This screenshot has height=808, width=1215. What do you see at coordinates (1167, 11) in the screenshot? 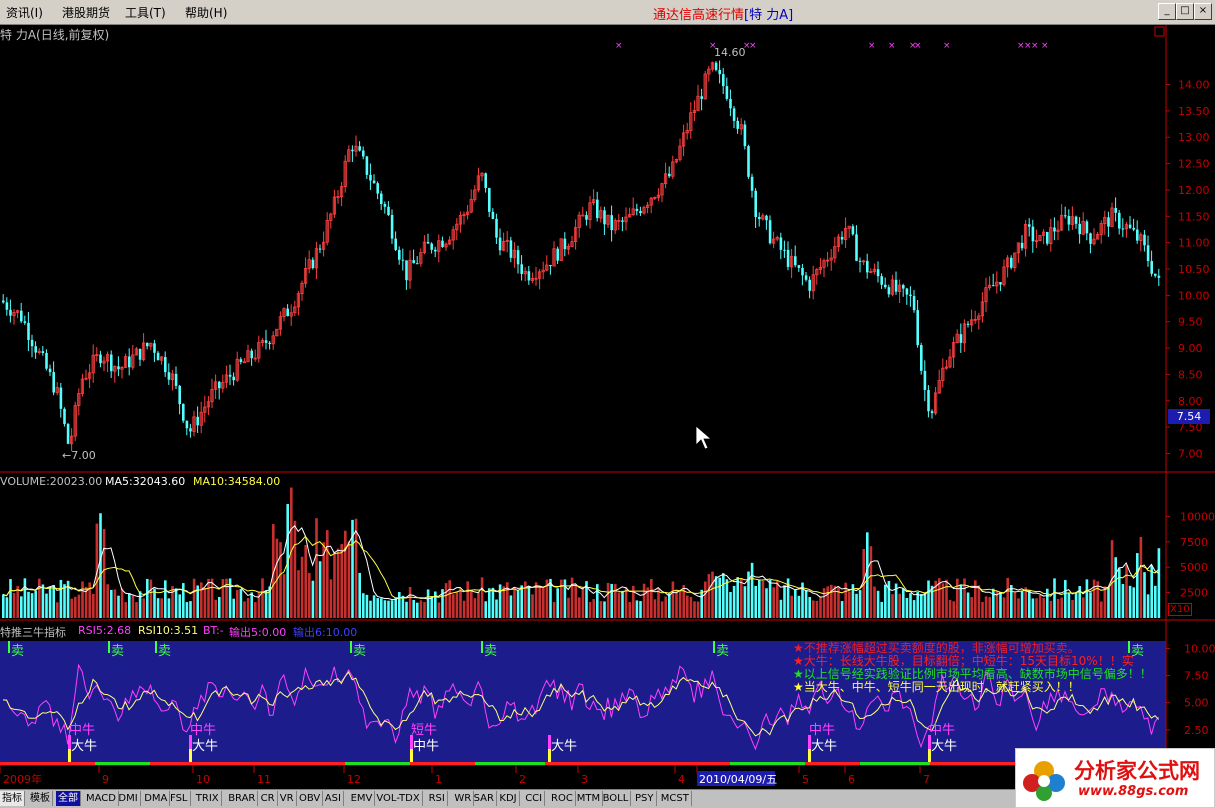
I see `minimize-button: _` at bounding box center [1167, 11].